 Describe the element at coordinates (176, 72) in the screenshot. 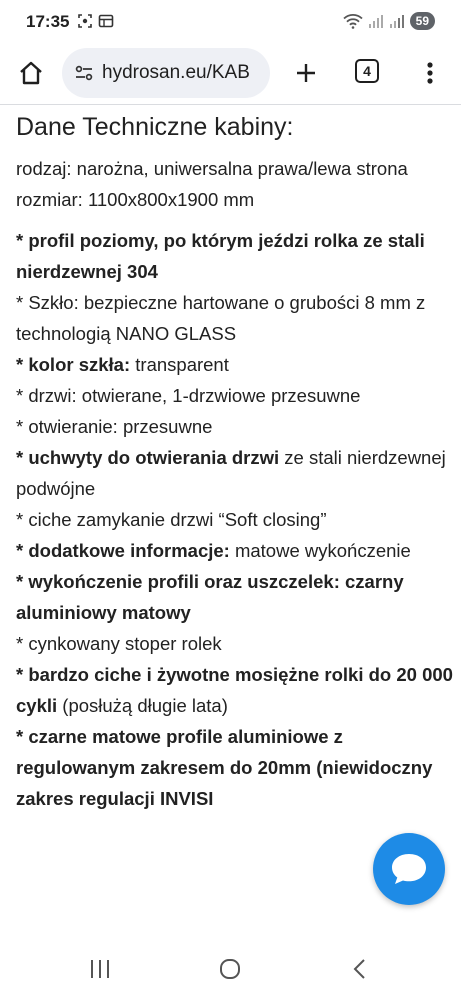

I see `address-url: hydrosan.eu/KAB` at that location.